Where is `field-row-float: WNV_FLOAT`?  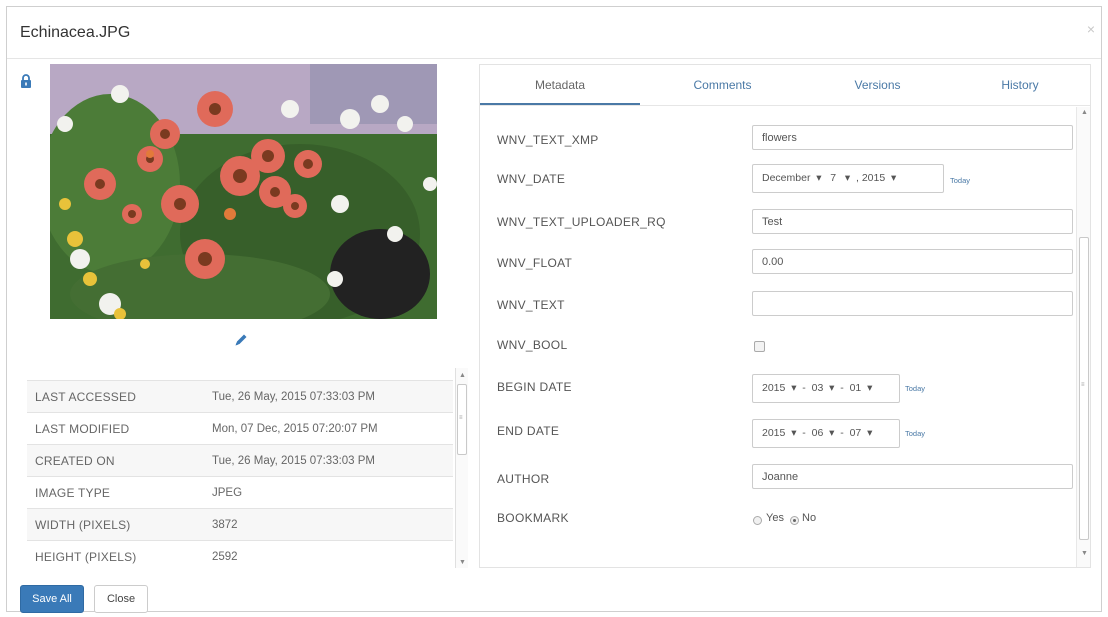 field-row-float: WNV_FLOAT is located at coordinates (777, 261).